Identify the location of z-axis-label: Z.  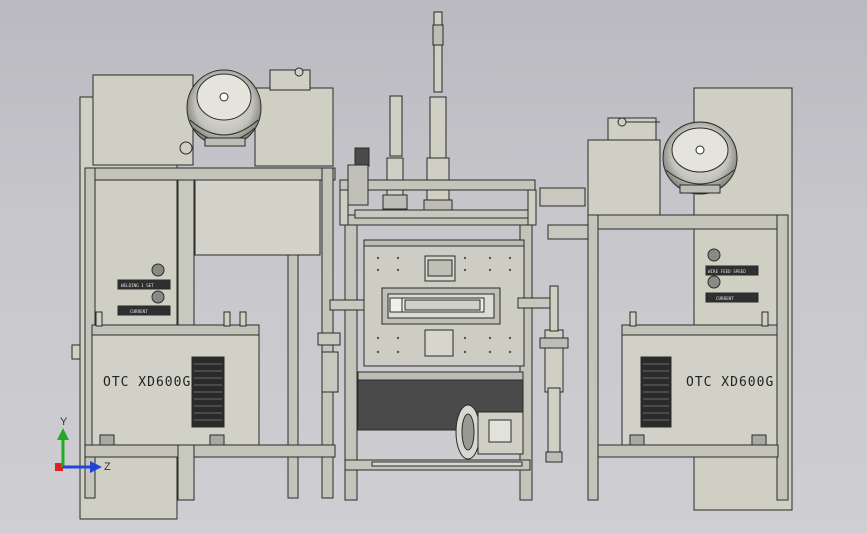
(107, 467).